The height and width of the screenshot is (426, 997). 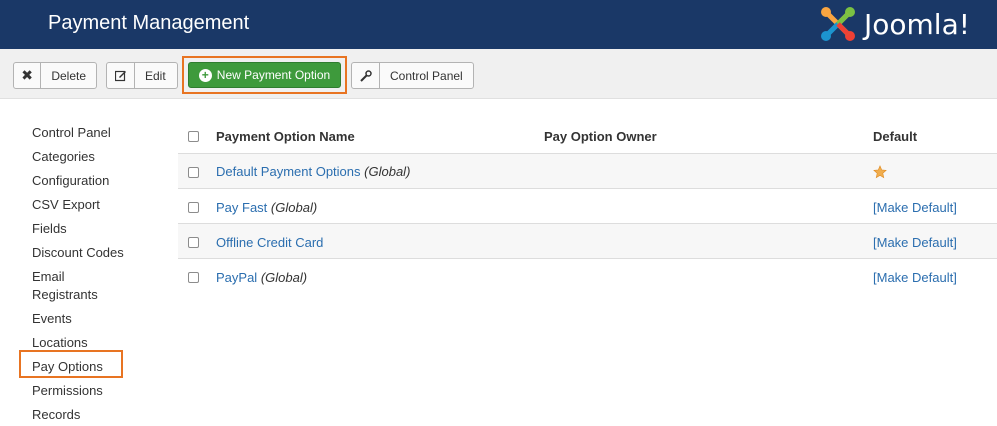 I want to click on star-icon, so click(x=880, y=174).